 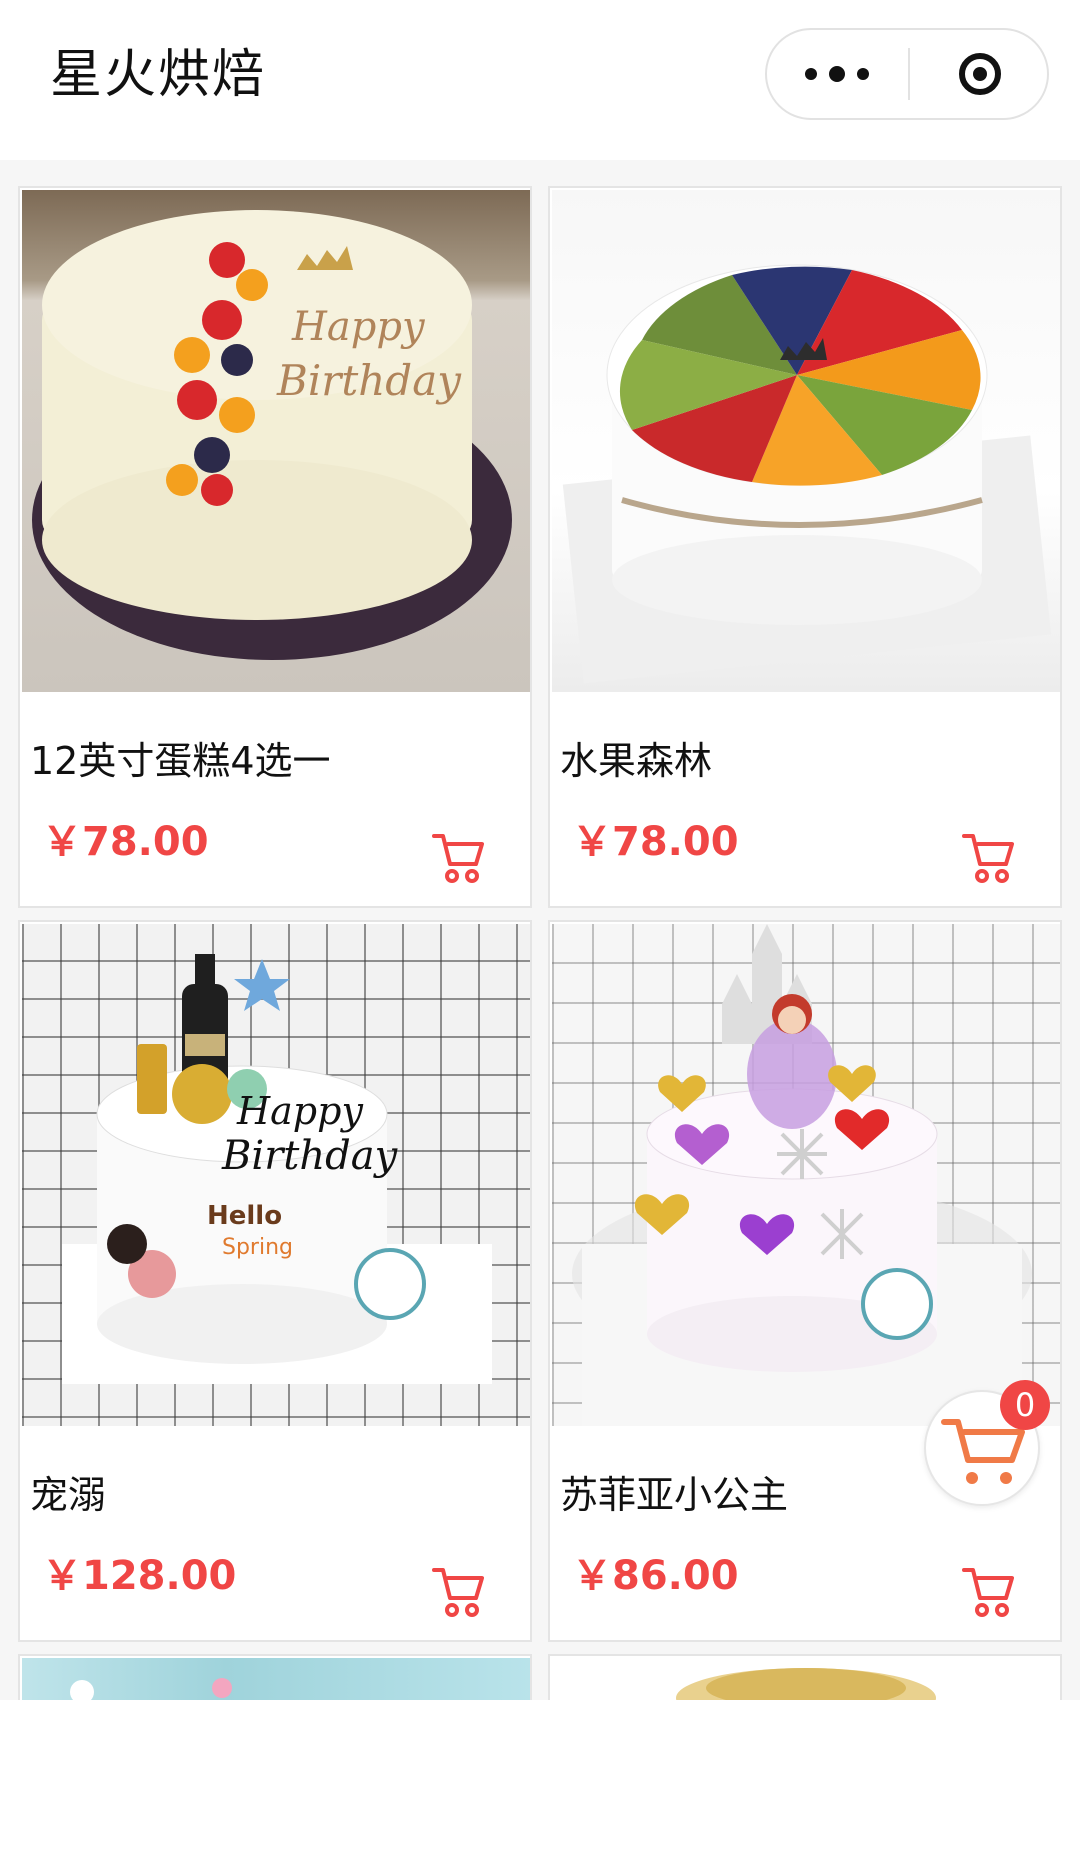 I want to click on close-button, so click(x=980, y=74).